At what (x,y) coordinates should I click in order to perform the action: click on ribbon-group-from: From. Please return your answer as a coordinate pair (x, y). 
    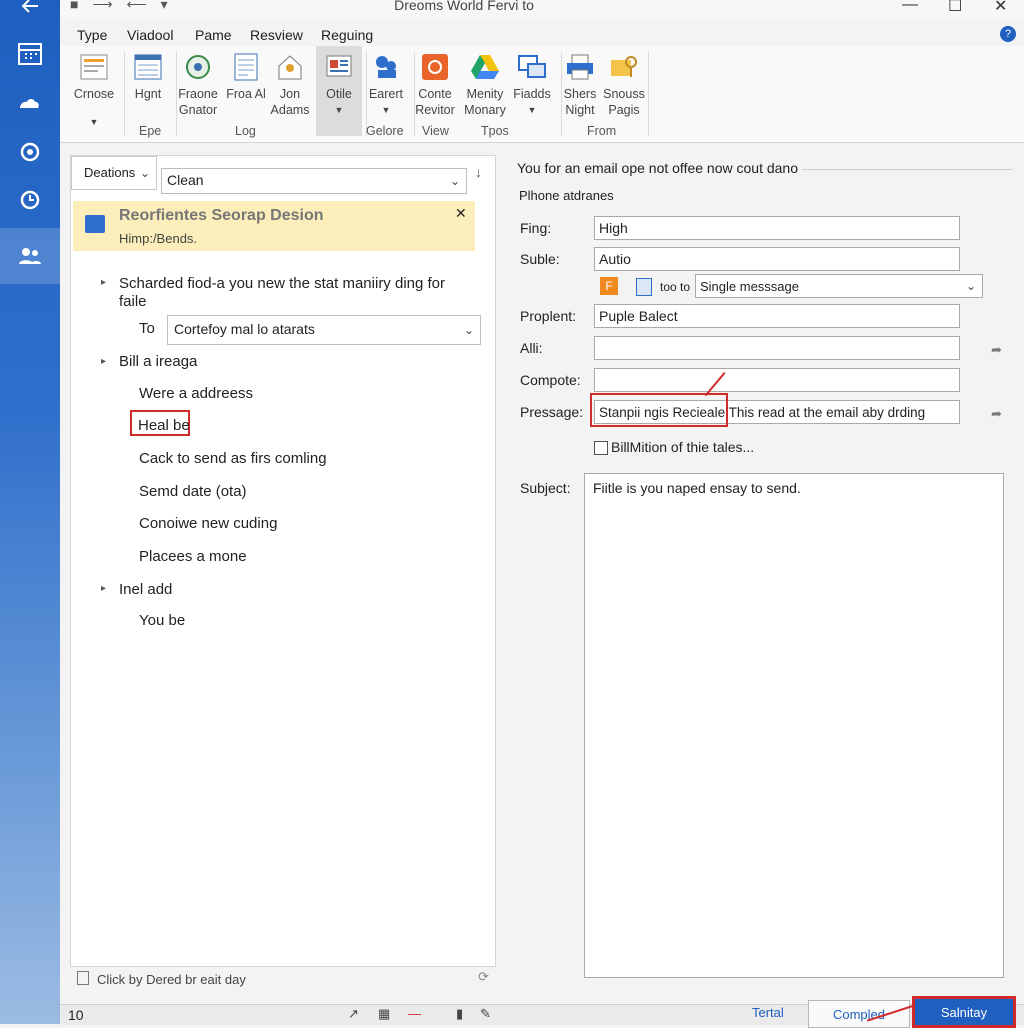
    Looking at the image, I should click on (602, 131).